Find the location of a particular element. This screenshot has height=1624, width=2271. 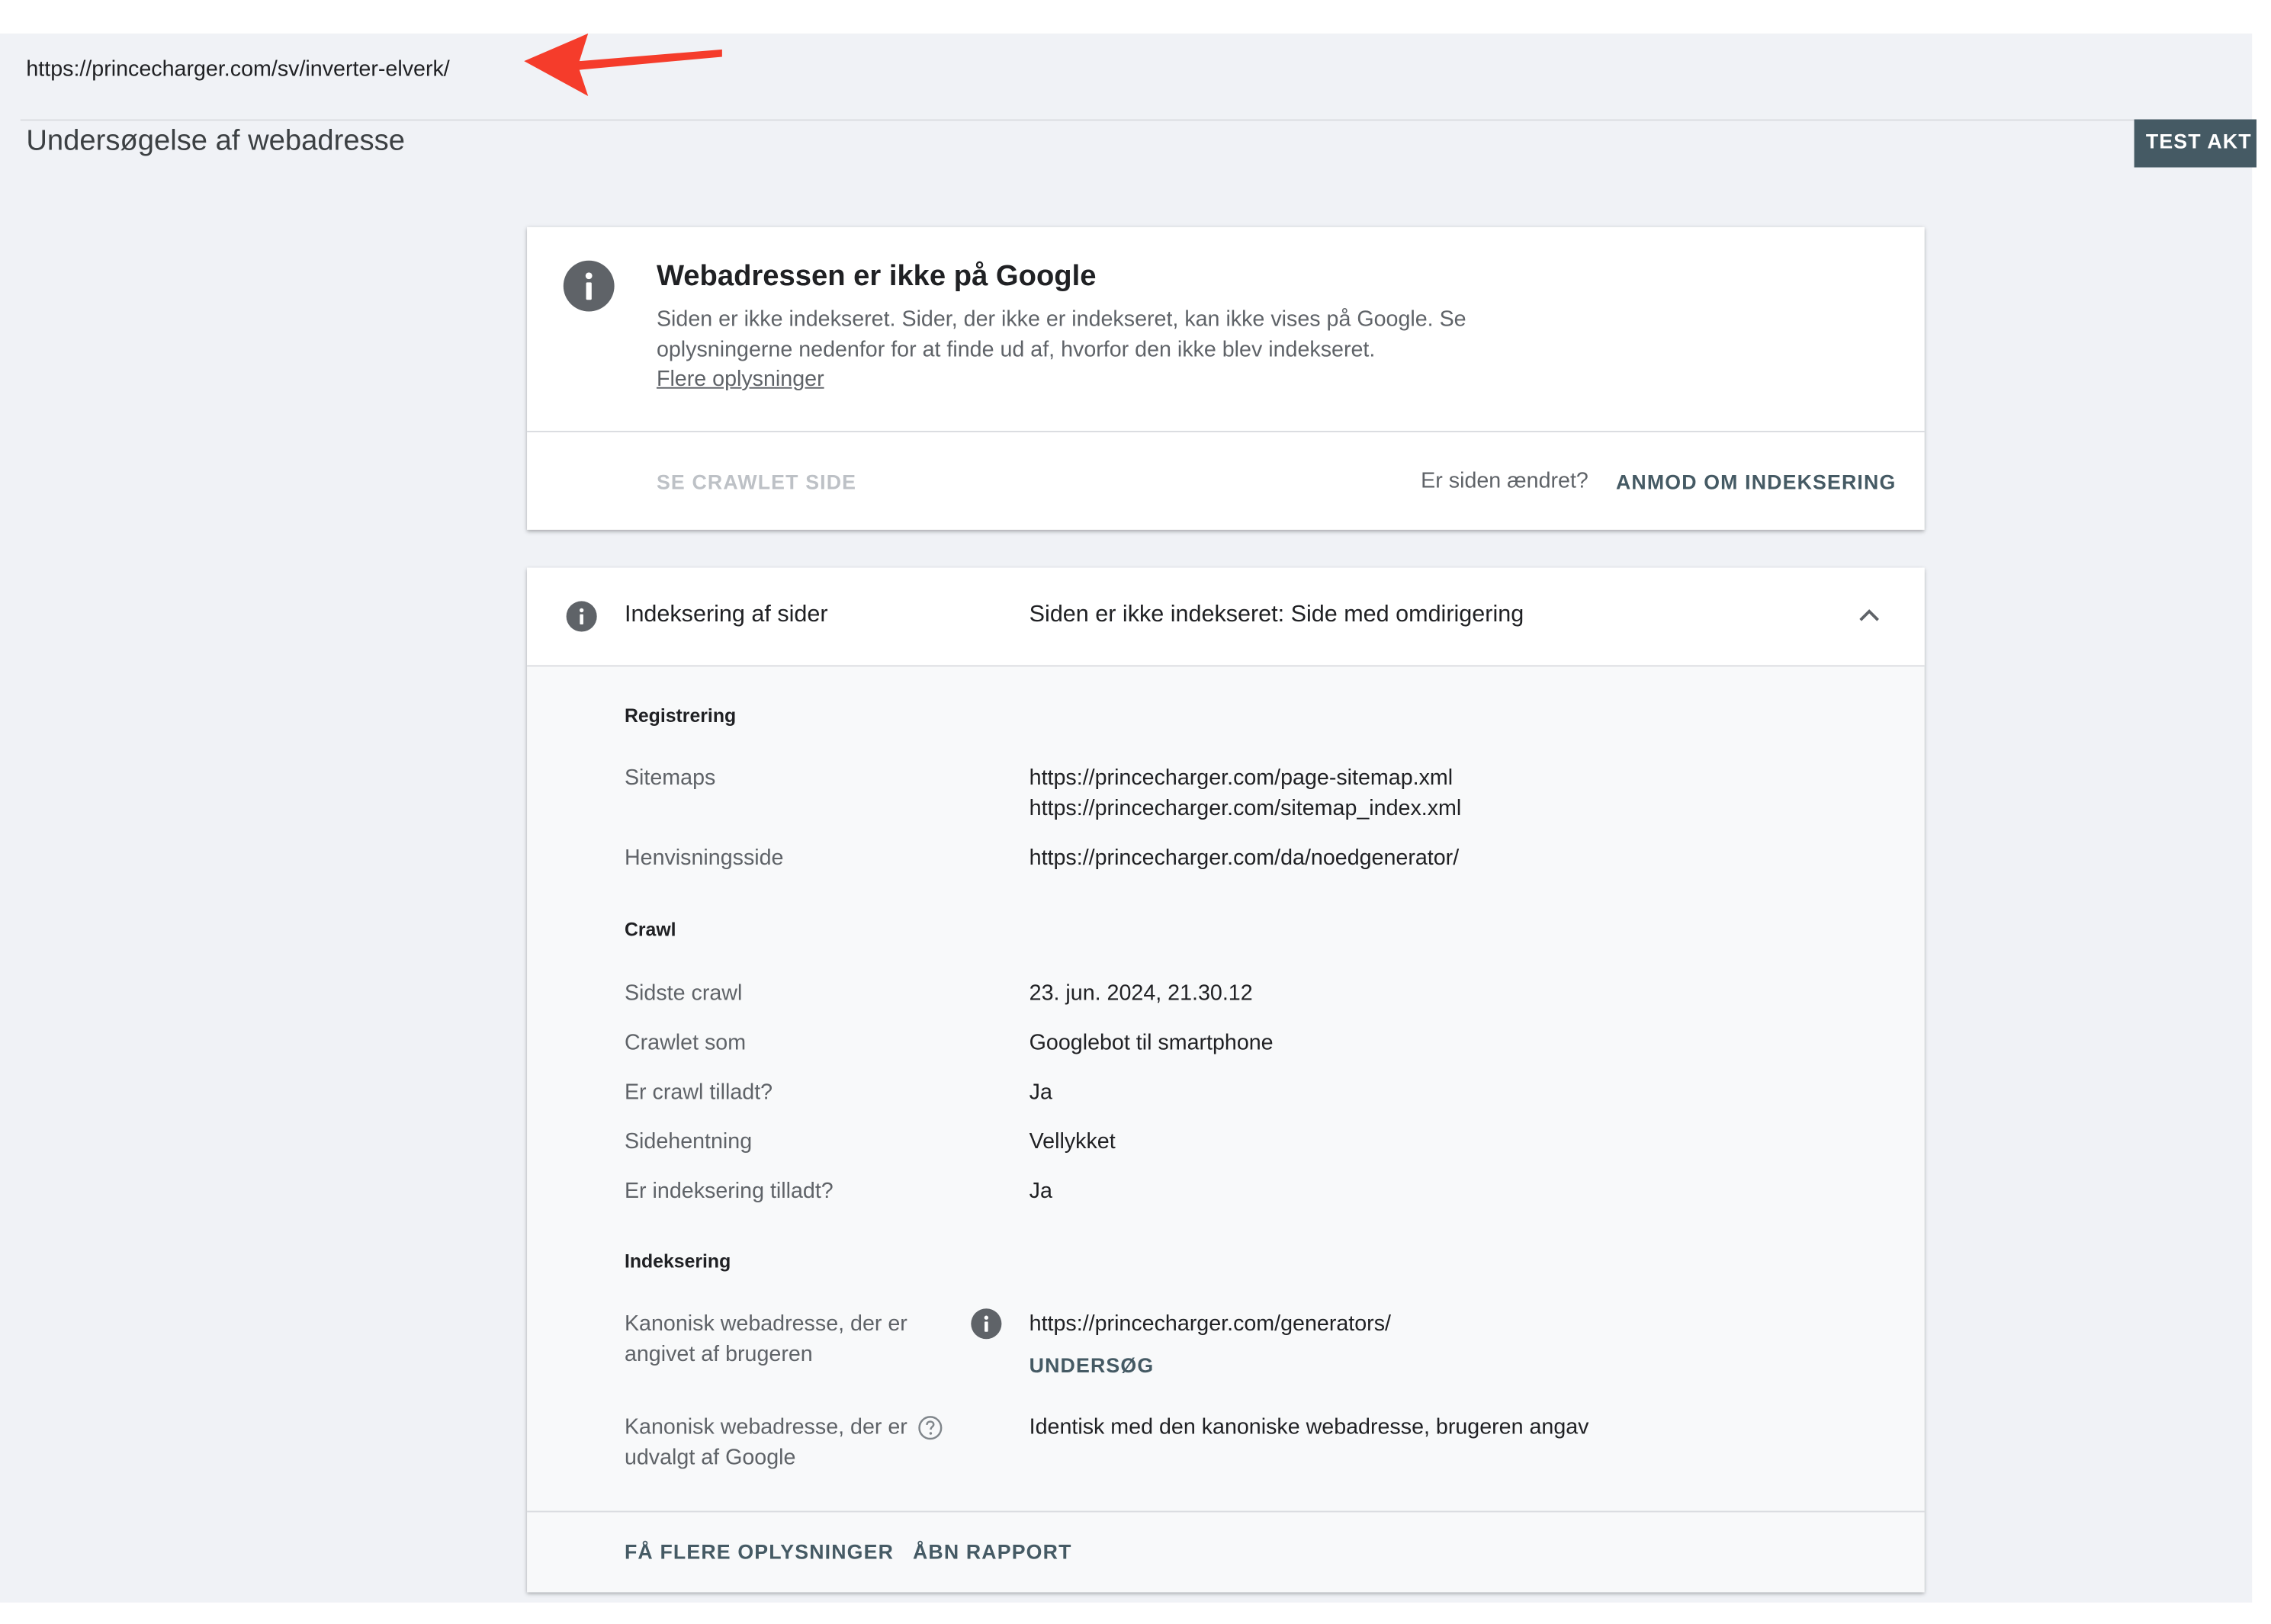

last-crawl-value: 23. jun. 2024, 21.30.12 is located at coordinates (1141, 993).